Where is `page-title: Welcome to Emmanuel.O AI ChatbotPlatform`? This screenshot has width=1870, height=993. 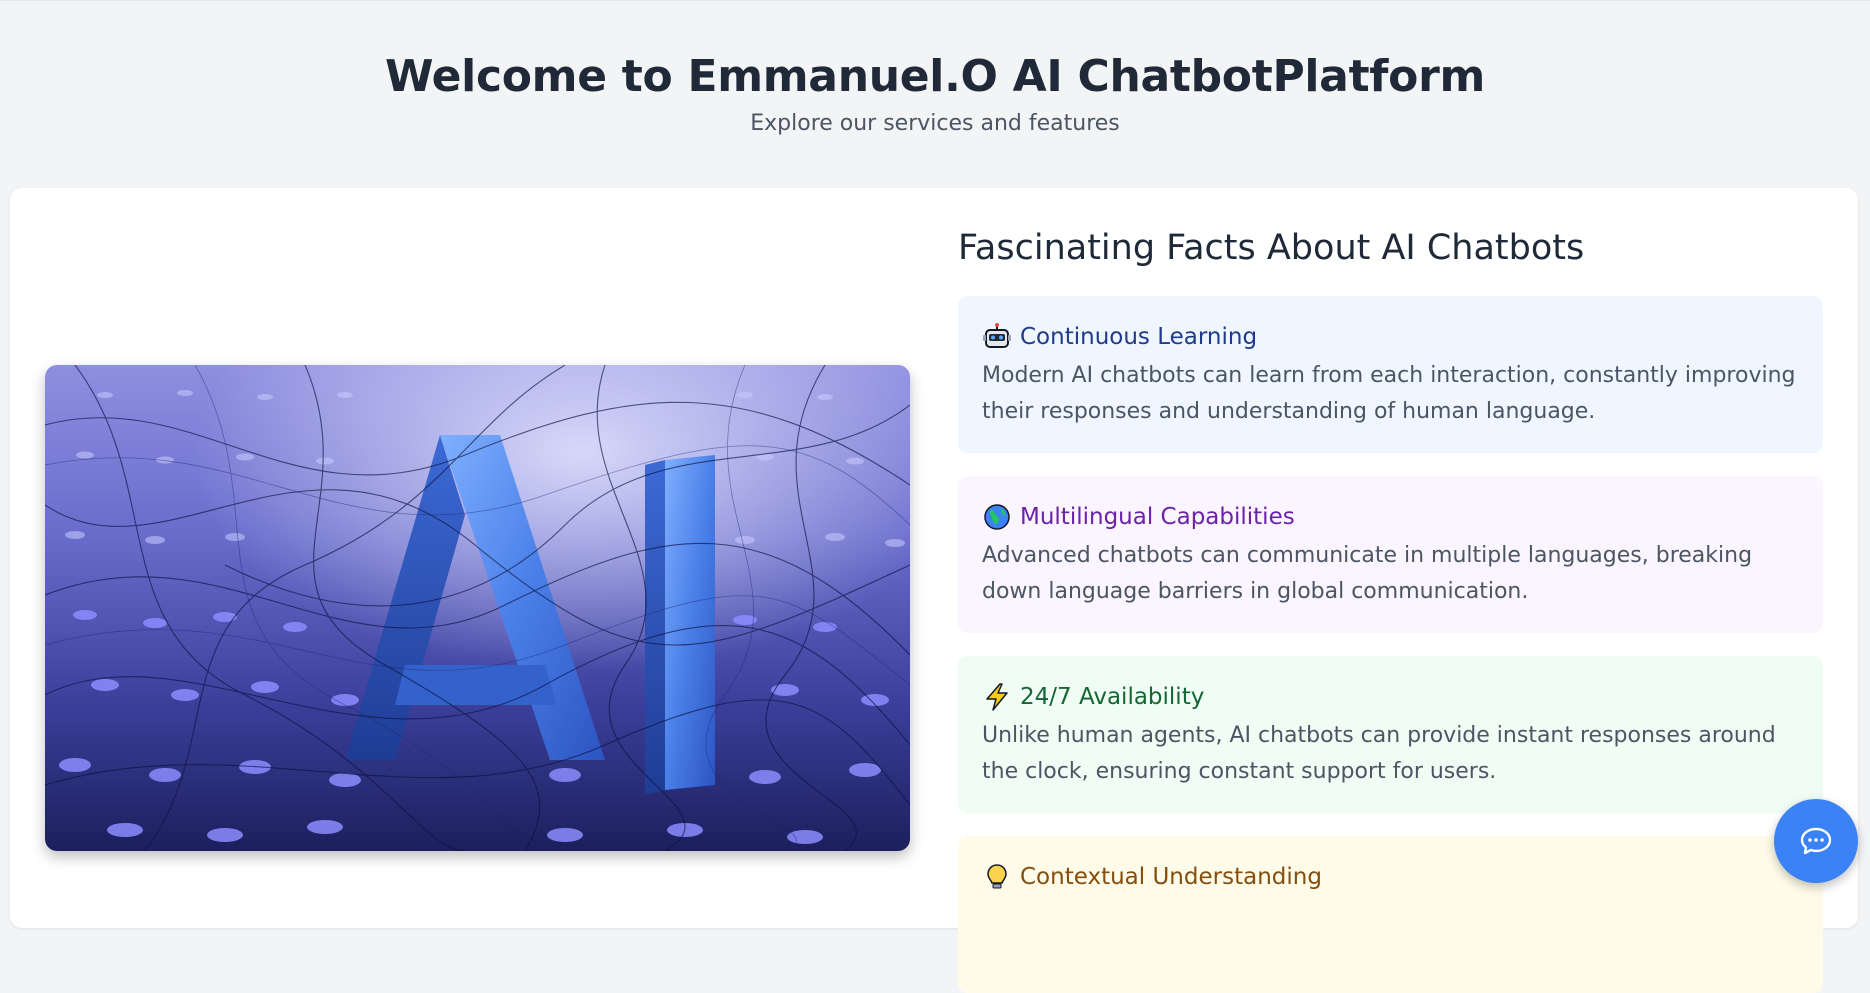 page-title: Welcome to Emmanuel.O AI ChatbotPlatform is located at coordinates (935, 76).